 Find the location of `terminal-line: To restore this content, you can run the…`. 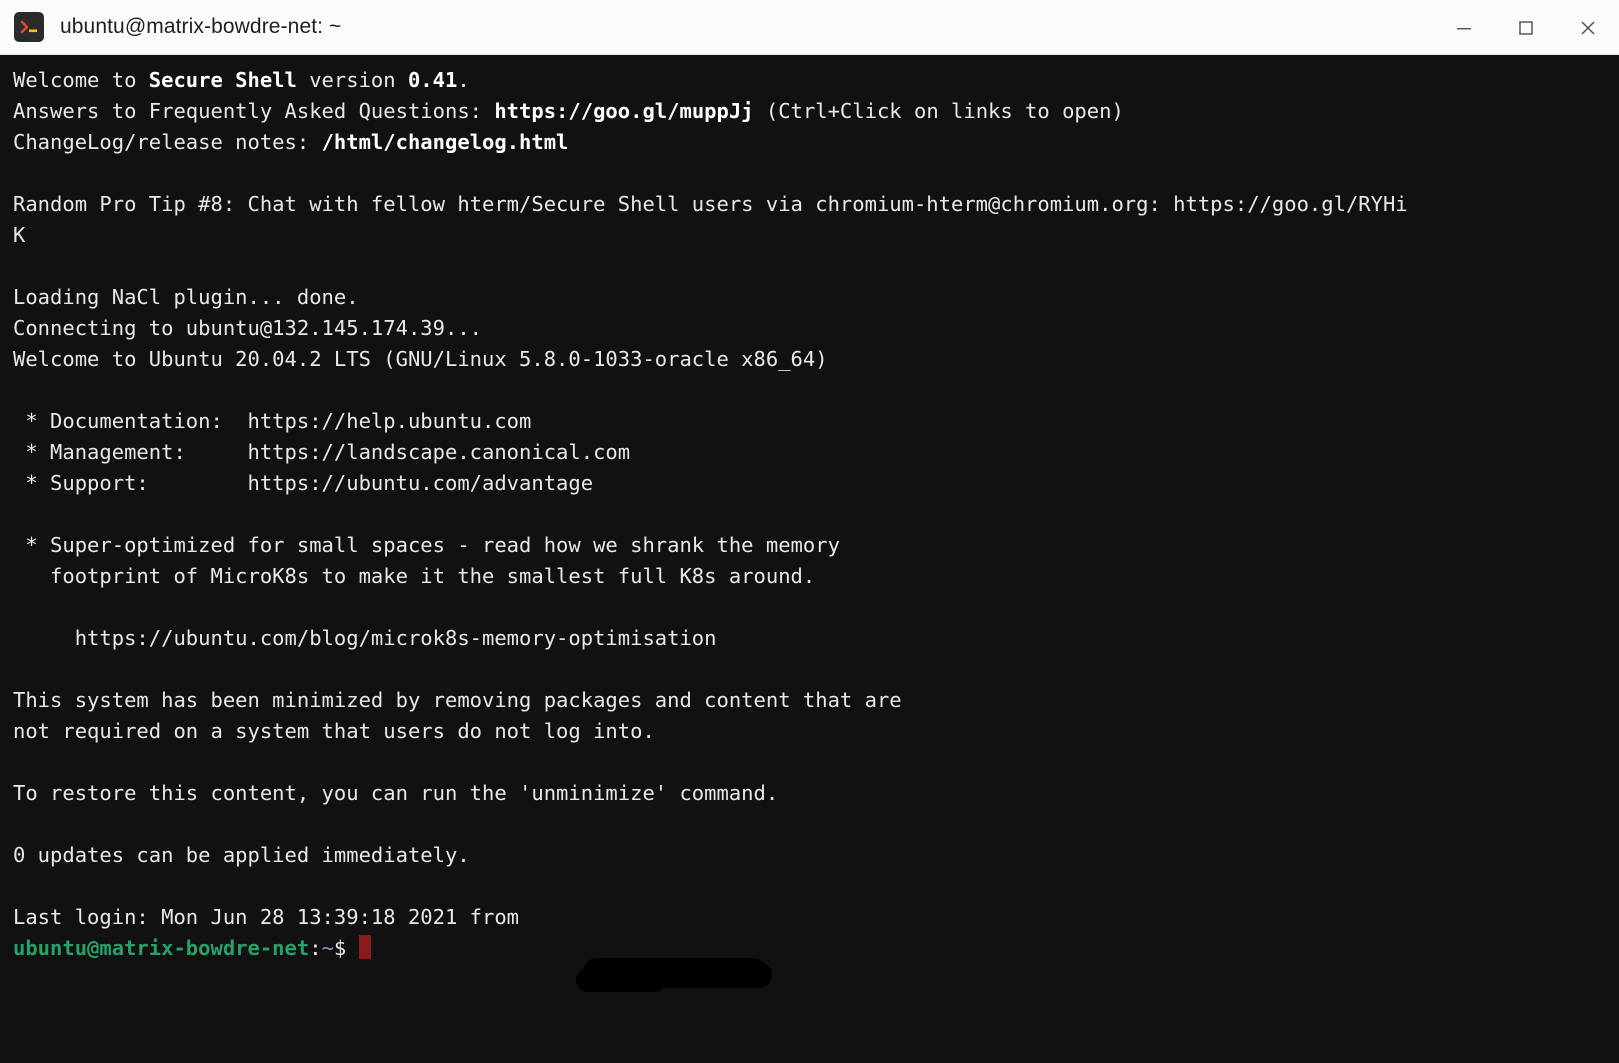

terminal-line: To restore this content, you can run the… is located at coordinates (816, 793).